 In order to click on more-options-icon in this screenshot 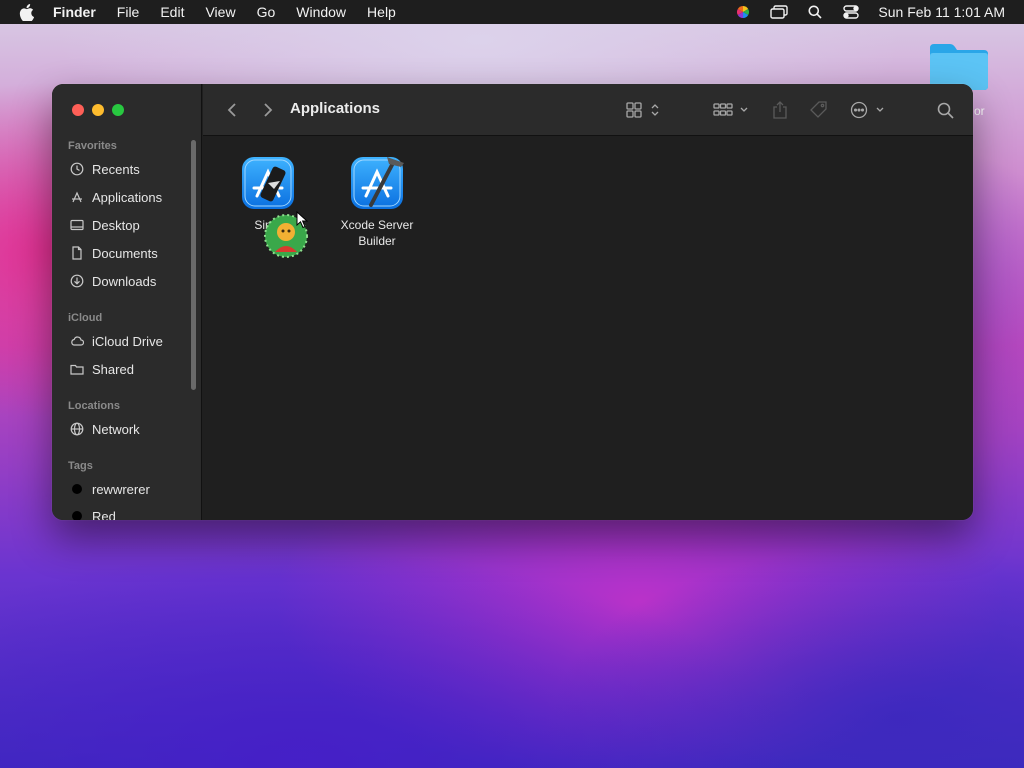, I will do `click(867, 110)`.